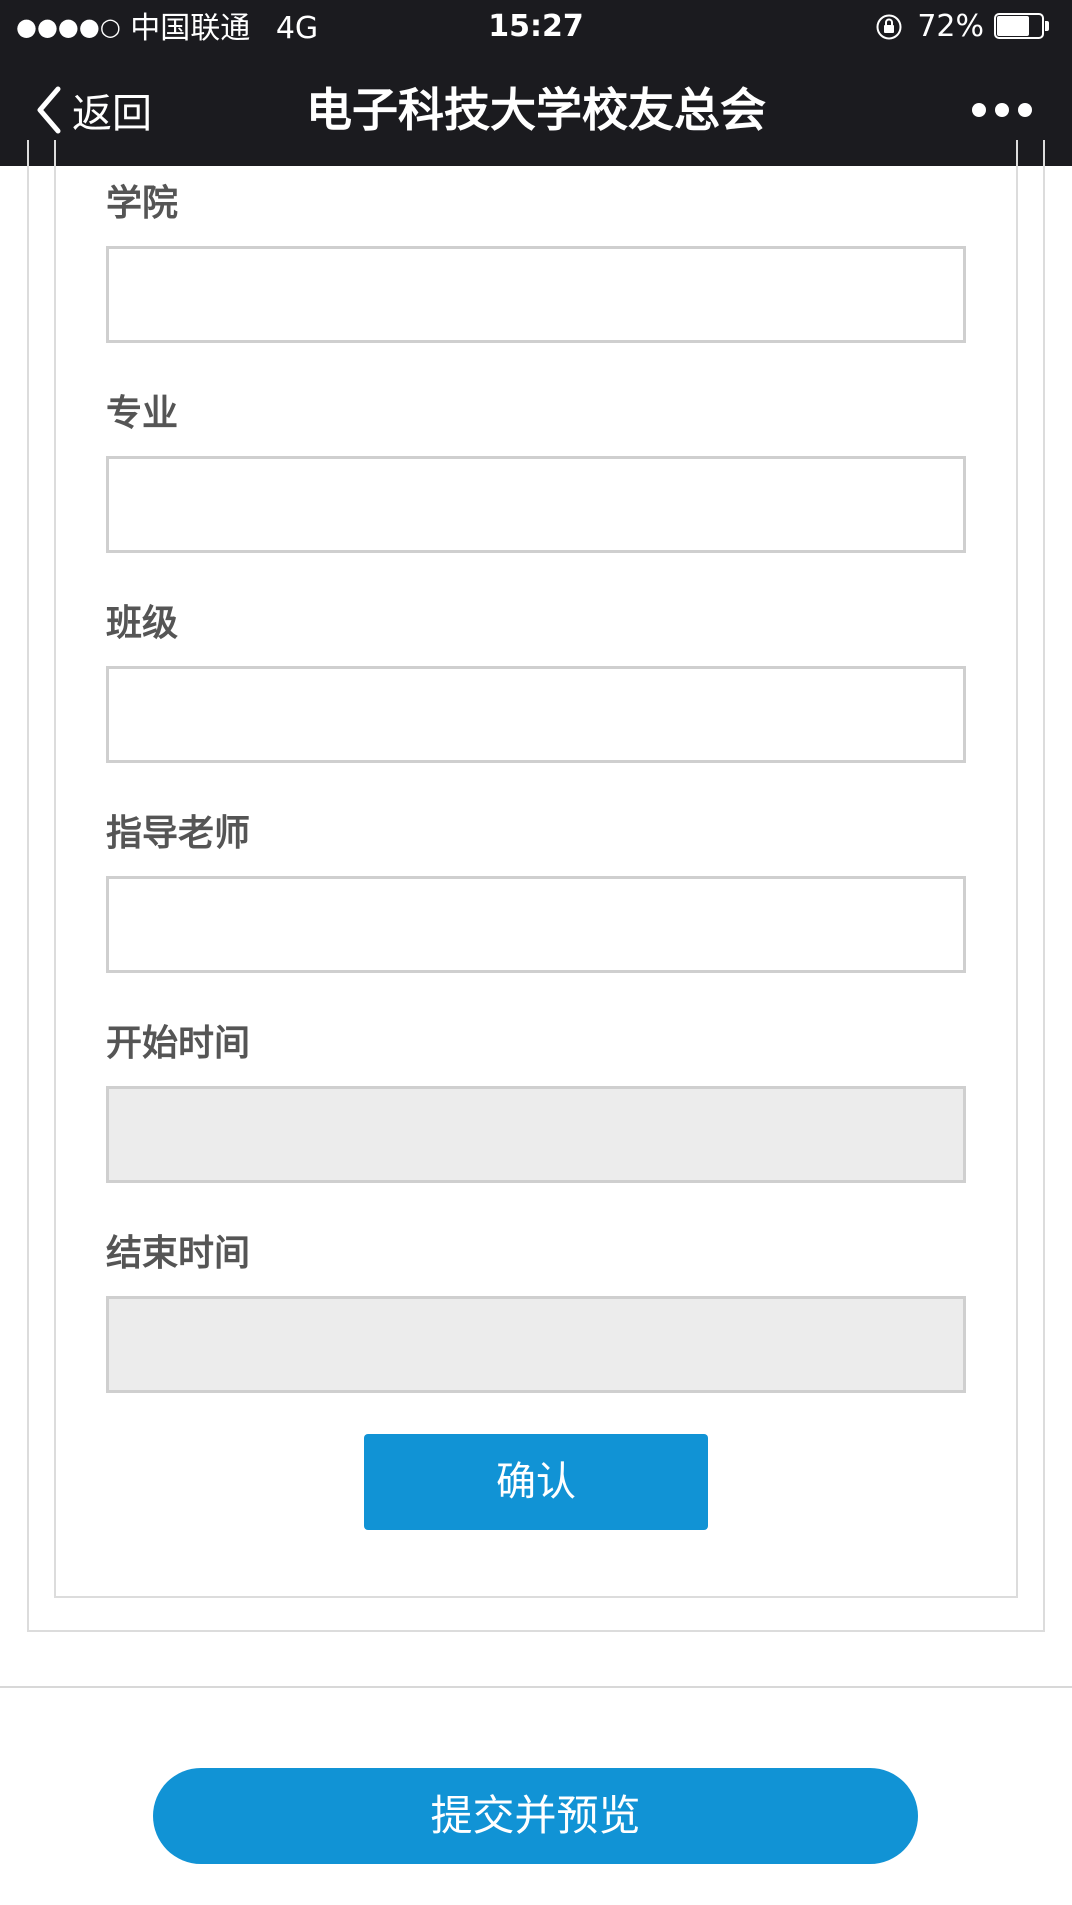 The height and width of the screenshot is (1905, 1072). Describe the element at coordinates (536, 504) in the screenshot. I see `major-input` at that location.